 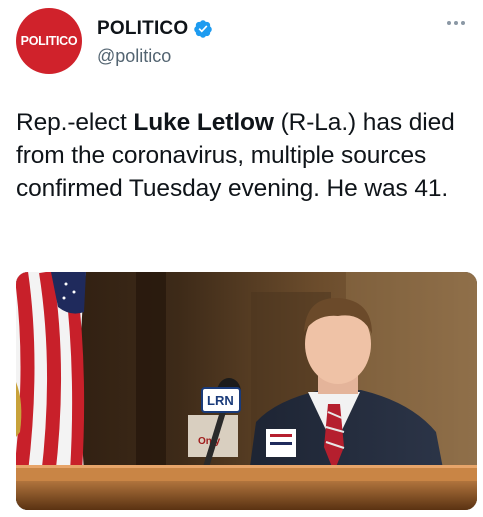 I want to click on american-flag, so click(x=51, y=375).